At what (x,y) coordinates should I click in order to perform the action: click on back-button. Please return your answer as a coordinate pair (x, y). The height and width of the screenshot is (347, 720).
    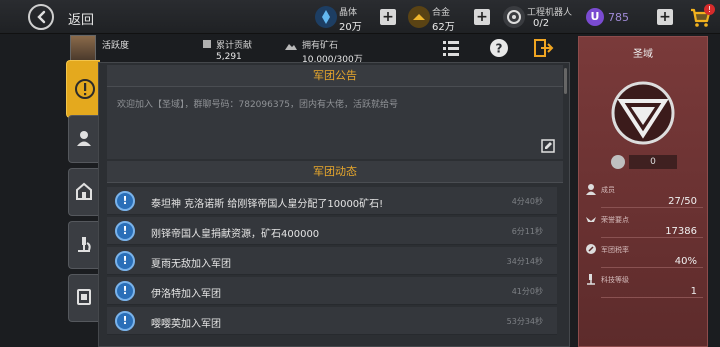
    Looking at the image, I should click on (41, 17).